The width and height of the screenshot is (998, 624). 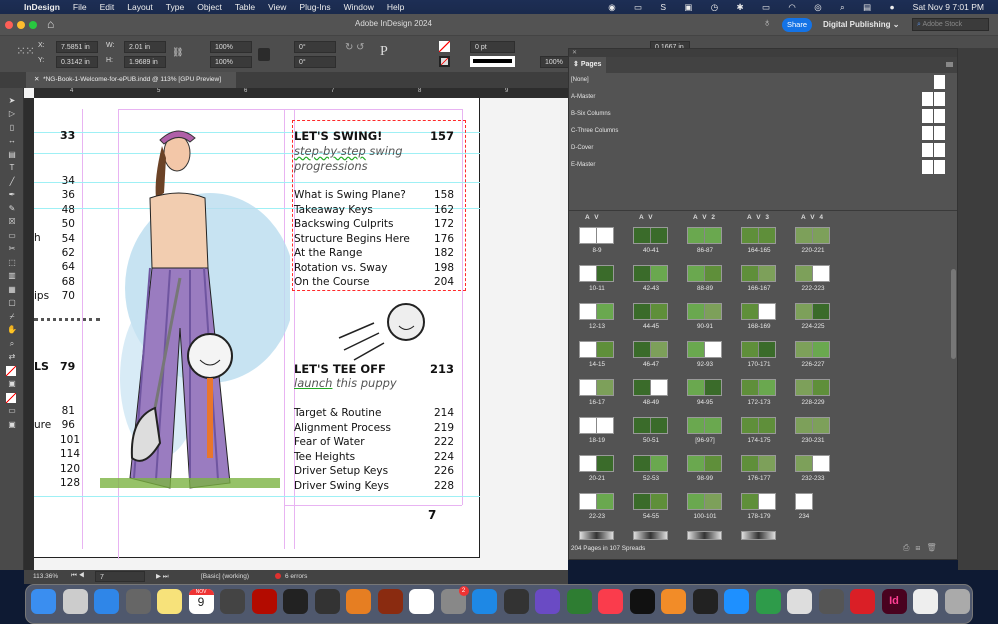 What do you see at coordinates (9, 25) in the screenshot?
I see `close-window-button` at bounding box center [9, 25].